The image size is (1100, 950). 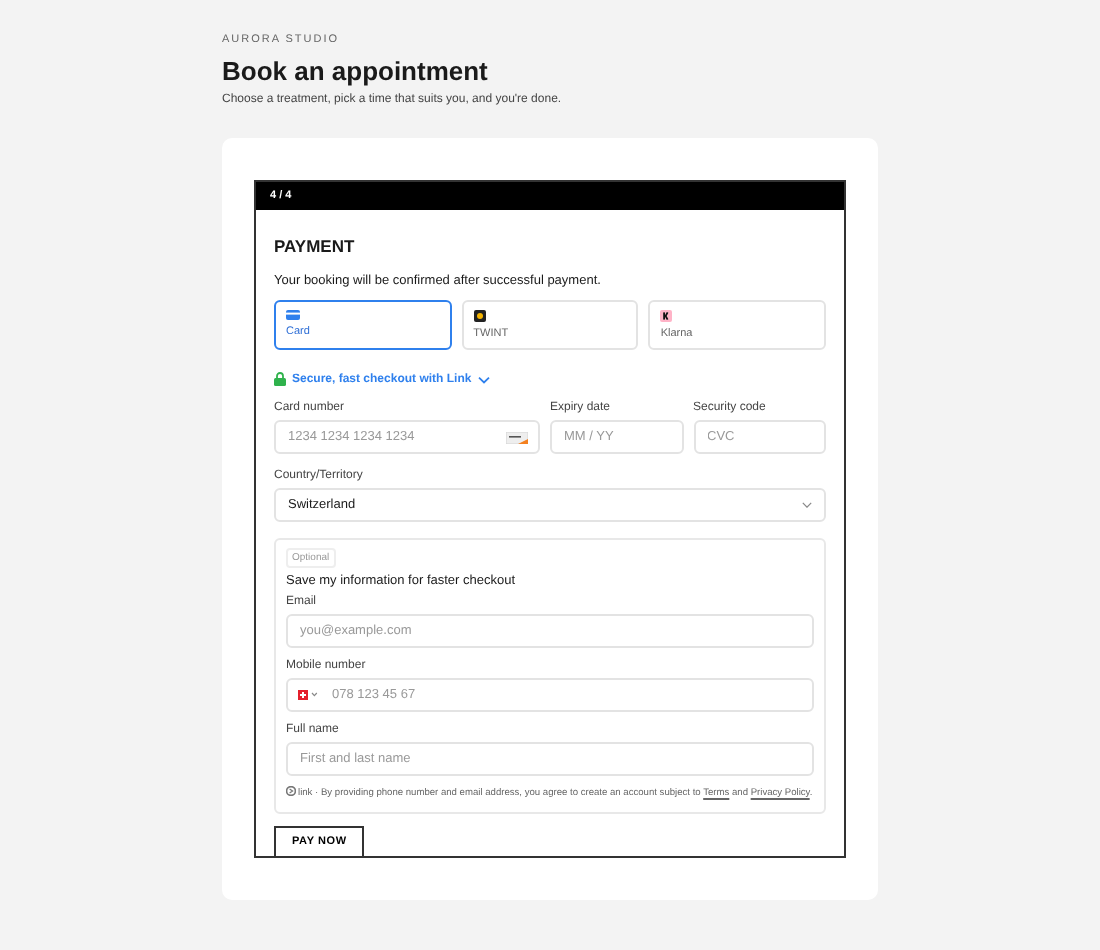 What do you see at coordinates (280, 379) in the screenshot?
I see `lock-icon` at bounding box center [280, 379].